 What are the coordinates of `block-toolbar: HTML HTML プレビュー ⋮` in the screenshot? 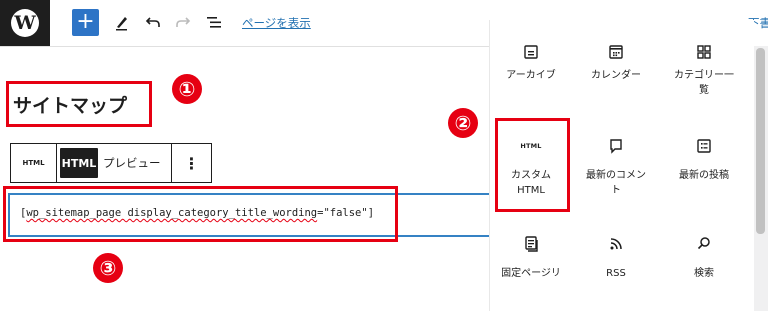 It's located at (111, 163).